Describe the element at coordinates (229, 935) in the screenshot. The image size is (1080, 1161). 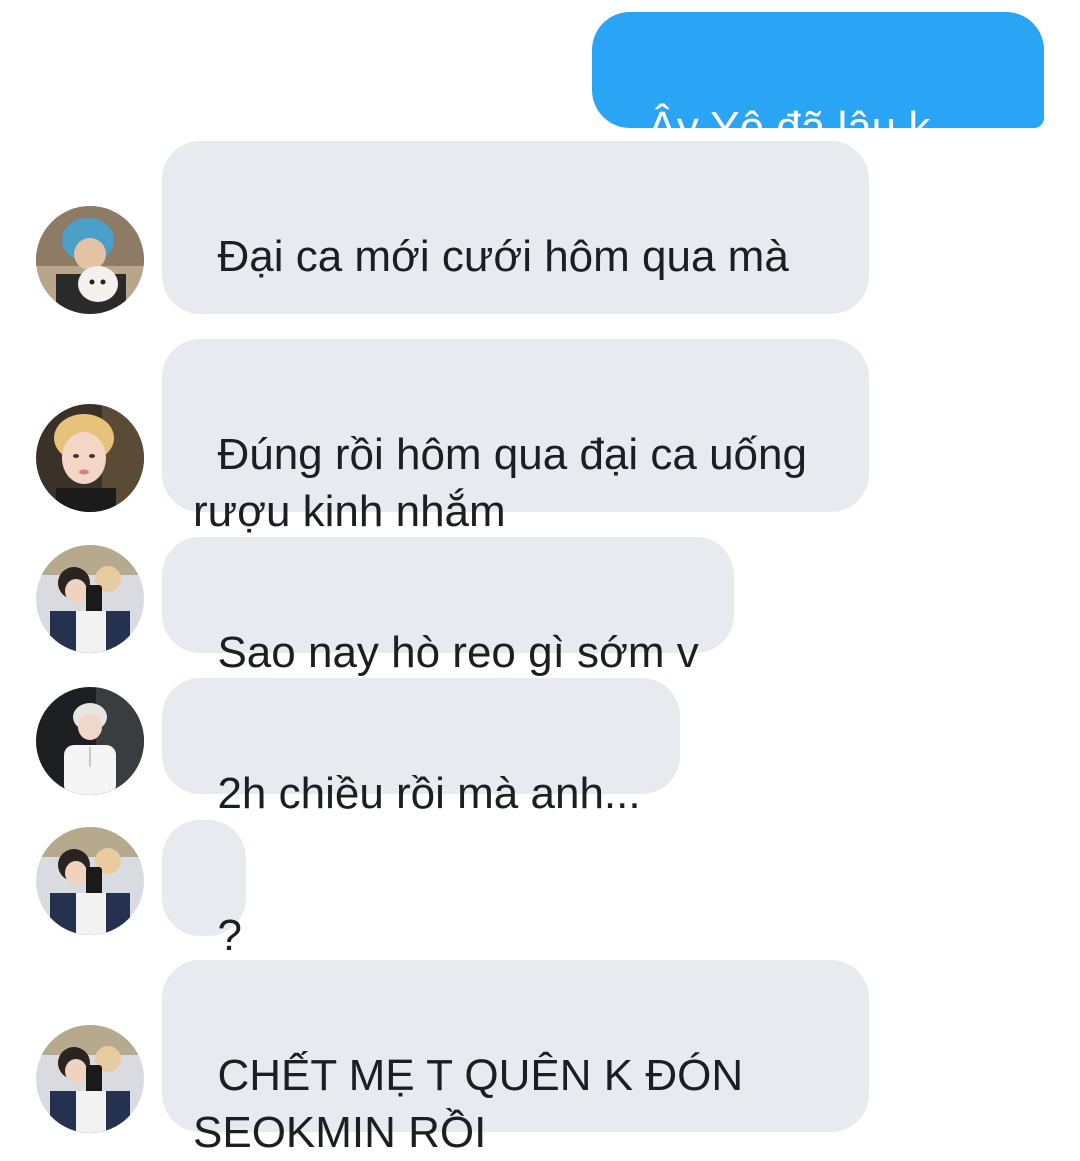
I see `message-text: ?` at that location.